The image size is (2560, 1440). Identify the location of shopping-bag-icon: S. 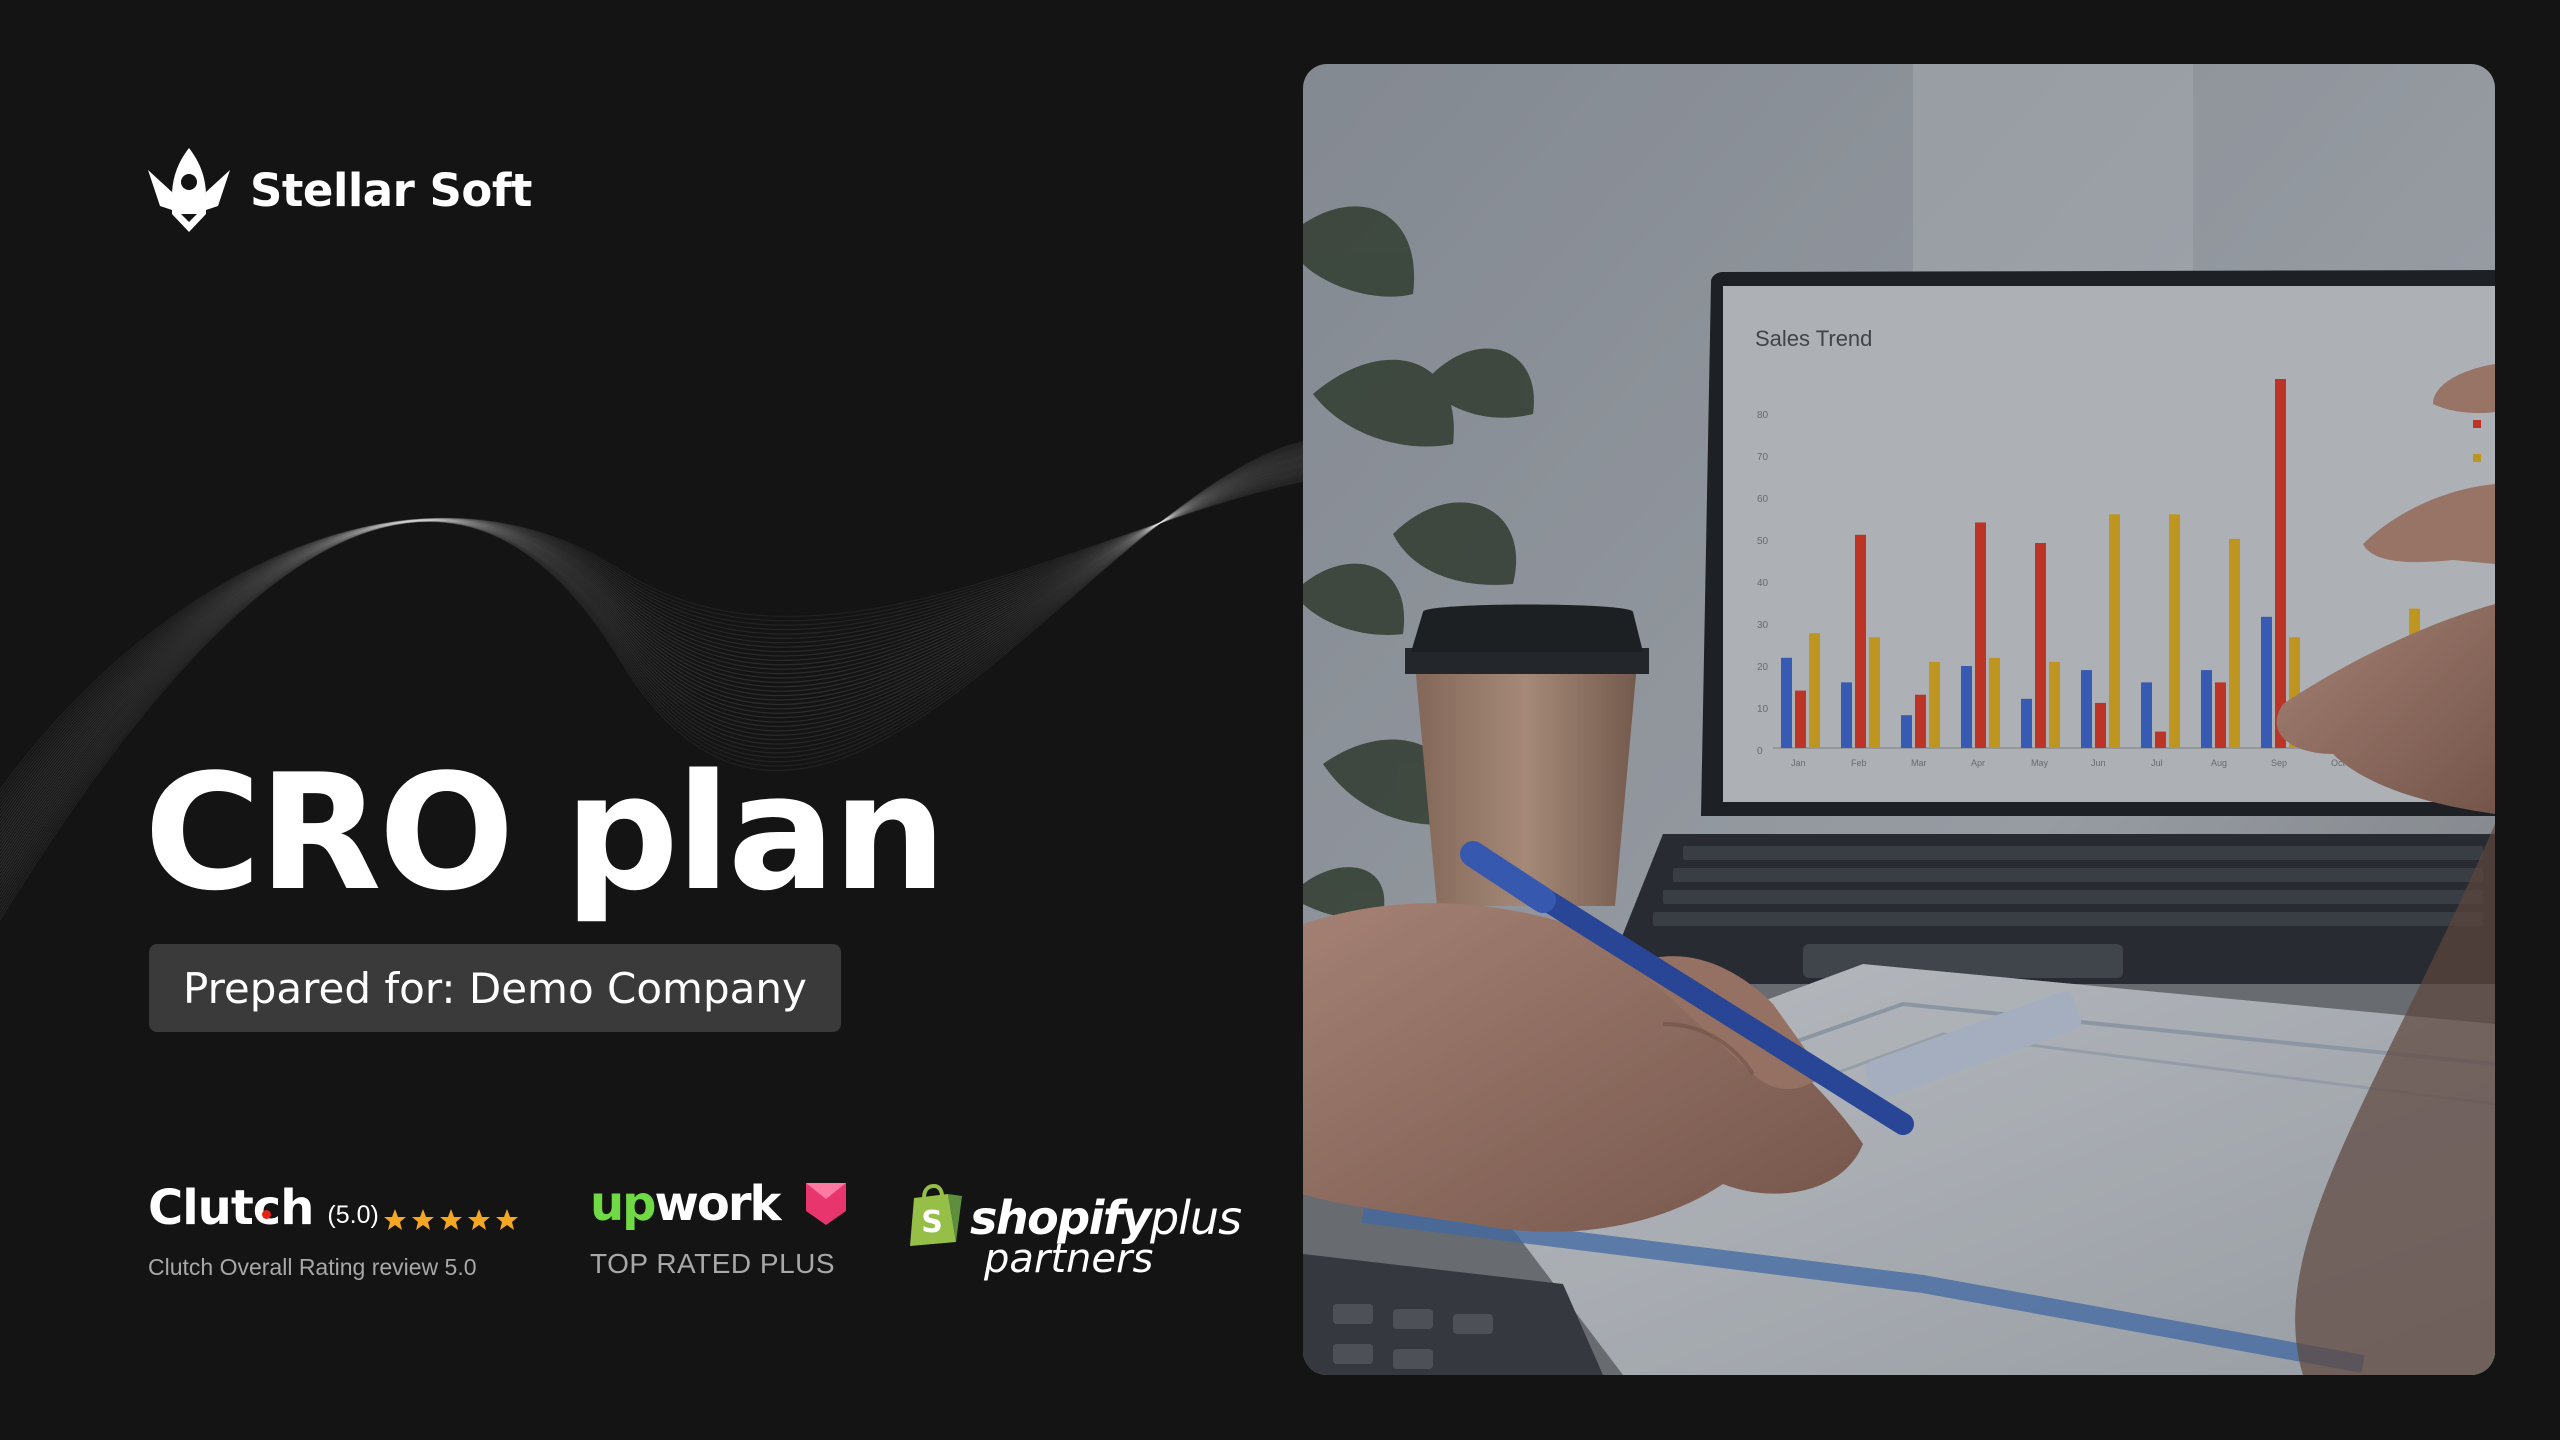
(936, 1215).